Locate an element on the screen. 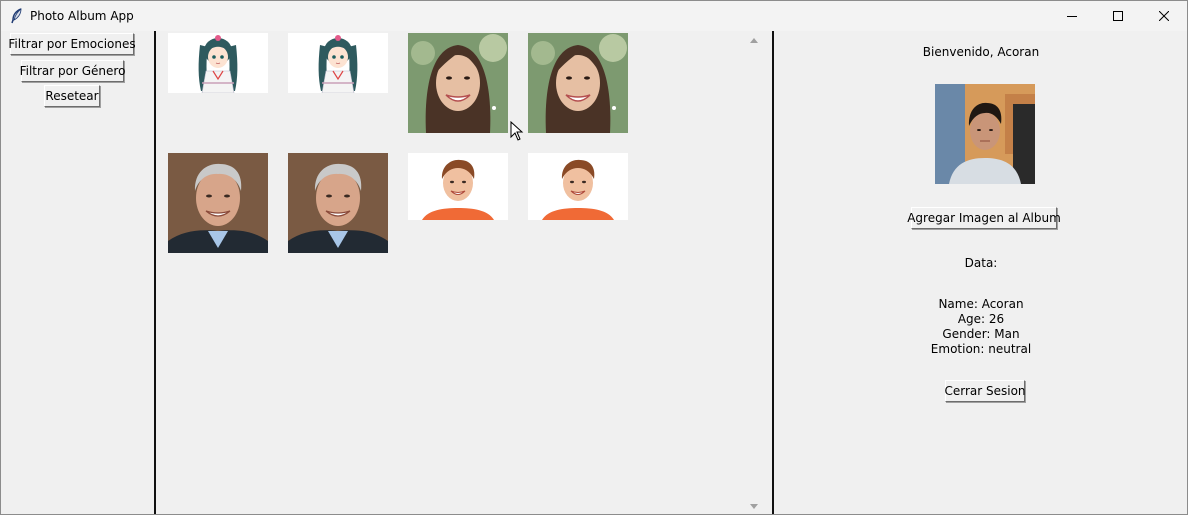 The image size is (1188, 515). user-photo-image is located at coordinates (985, 134).